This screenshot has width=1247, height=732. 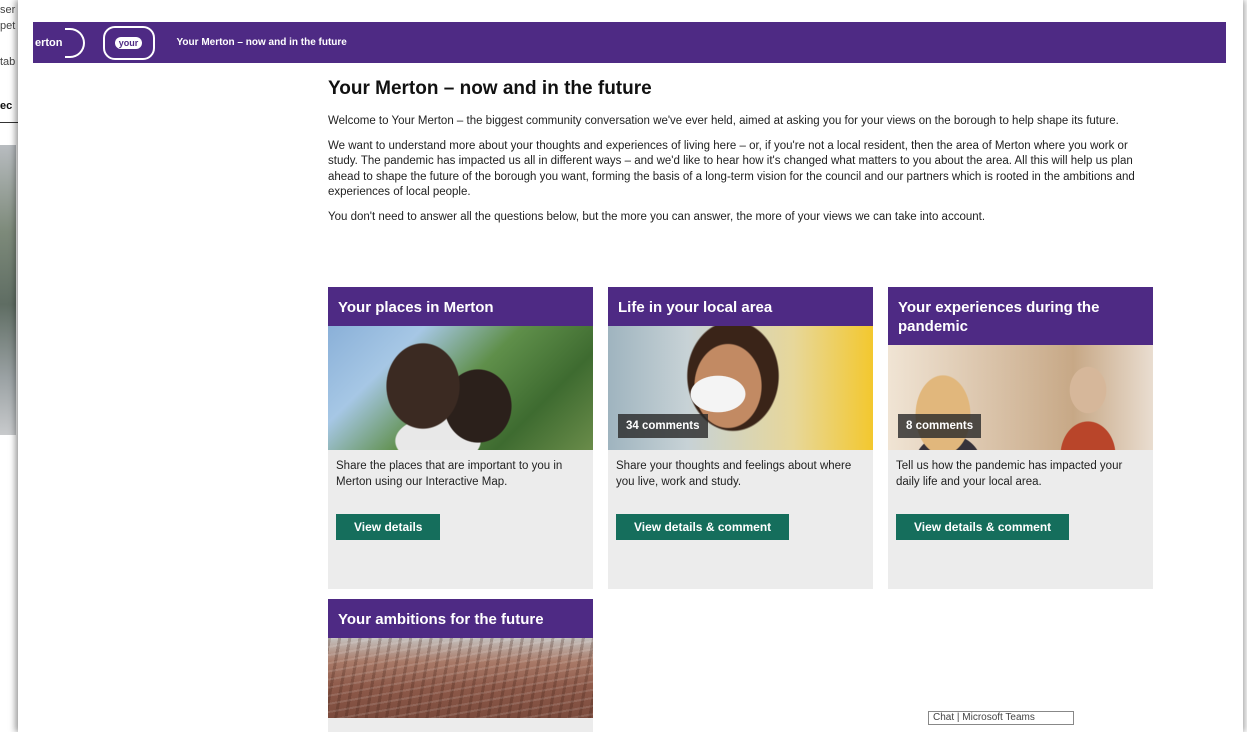 I want to click on card-future-ambitions: Your ambitions for the future, so click(x=460, y=665).